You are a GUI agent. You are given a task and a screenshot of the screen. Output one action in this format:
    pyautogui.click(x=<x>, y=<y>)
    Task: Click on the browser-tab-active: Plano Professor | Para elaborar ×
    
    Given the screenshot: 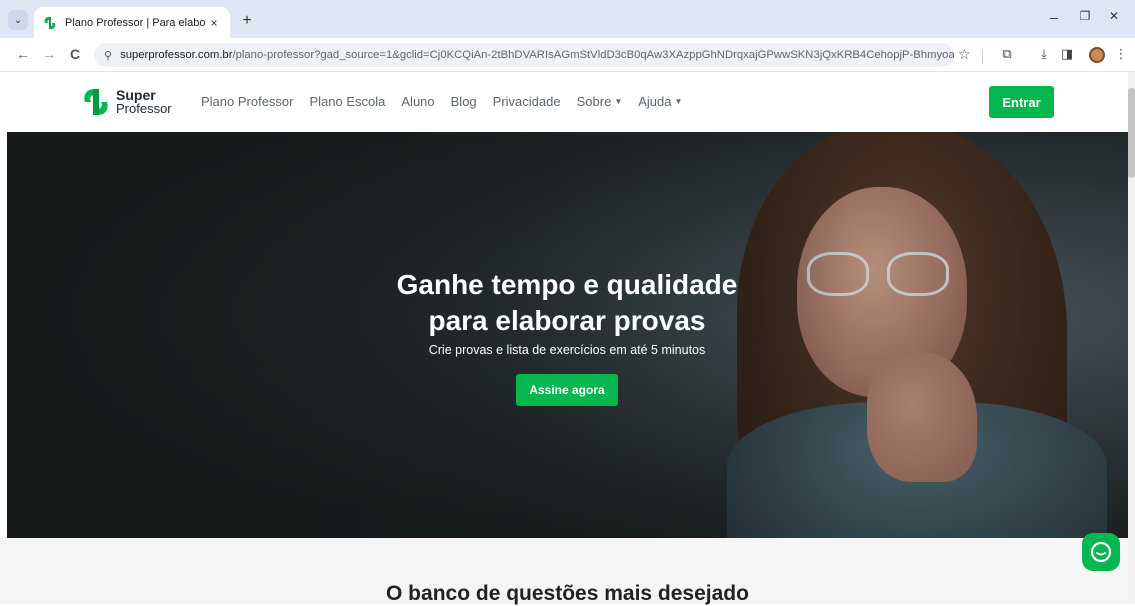 What is the action you would take?
    pyautogui.click(x=132, y=22)
    